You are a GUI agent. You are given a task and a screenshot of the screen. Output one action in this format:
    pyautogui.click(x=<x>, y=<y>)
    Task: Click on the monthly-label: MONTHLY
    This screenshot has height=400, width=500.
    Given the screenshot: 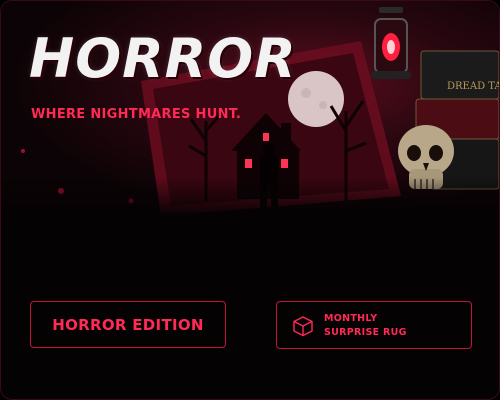 What is the action you would take?
    pyautogui.click(x=351, y=318)
    